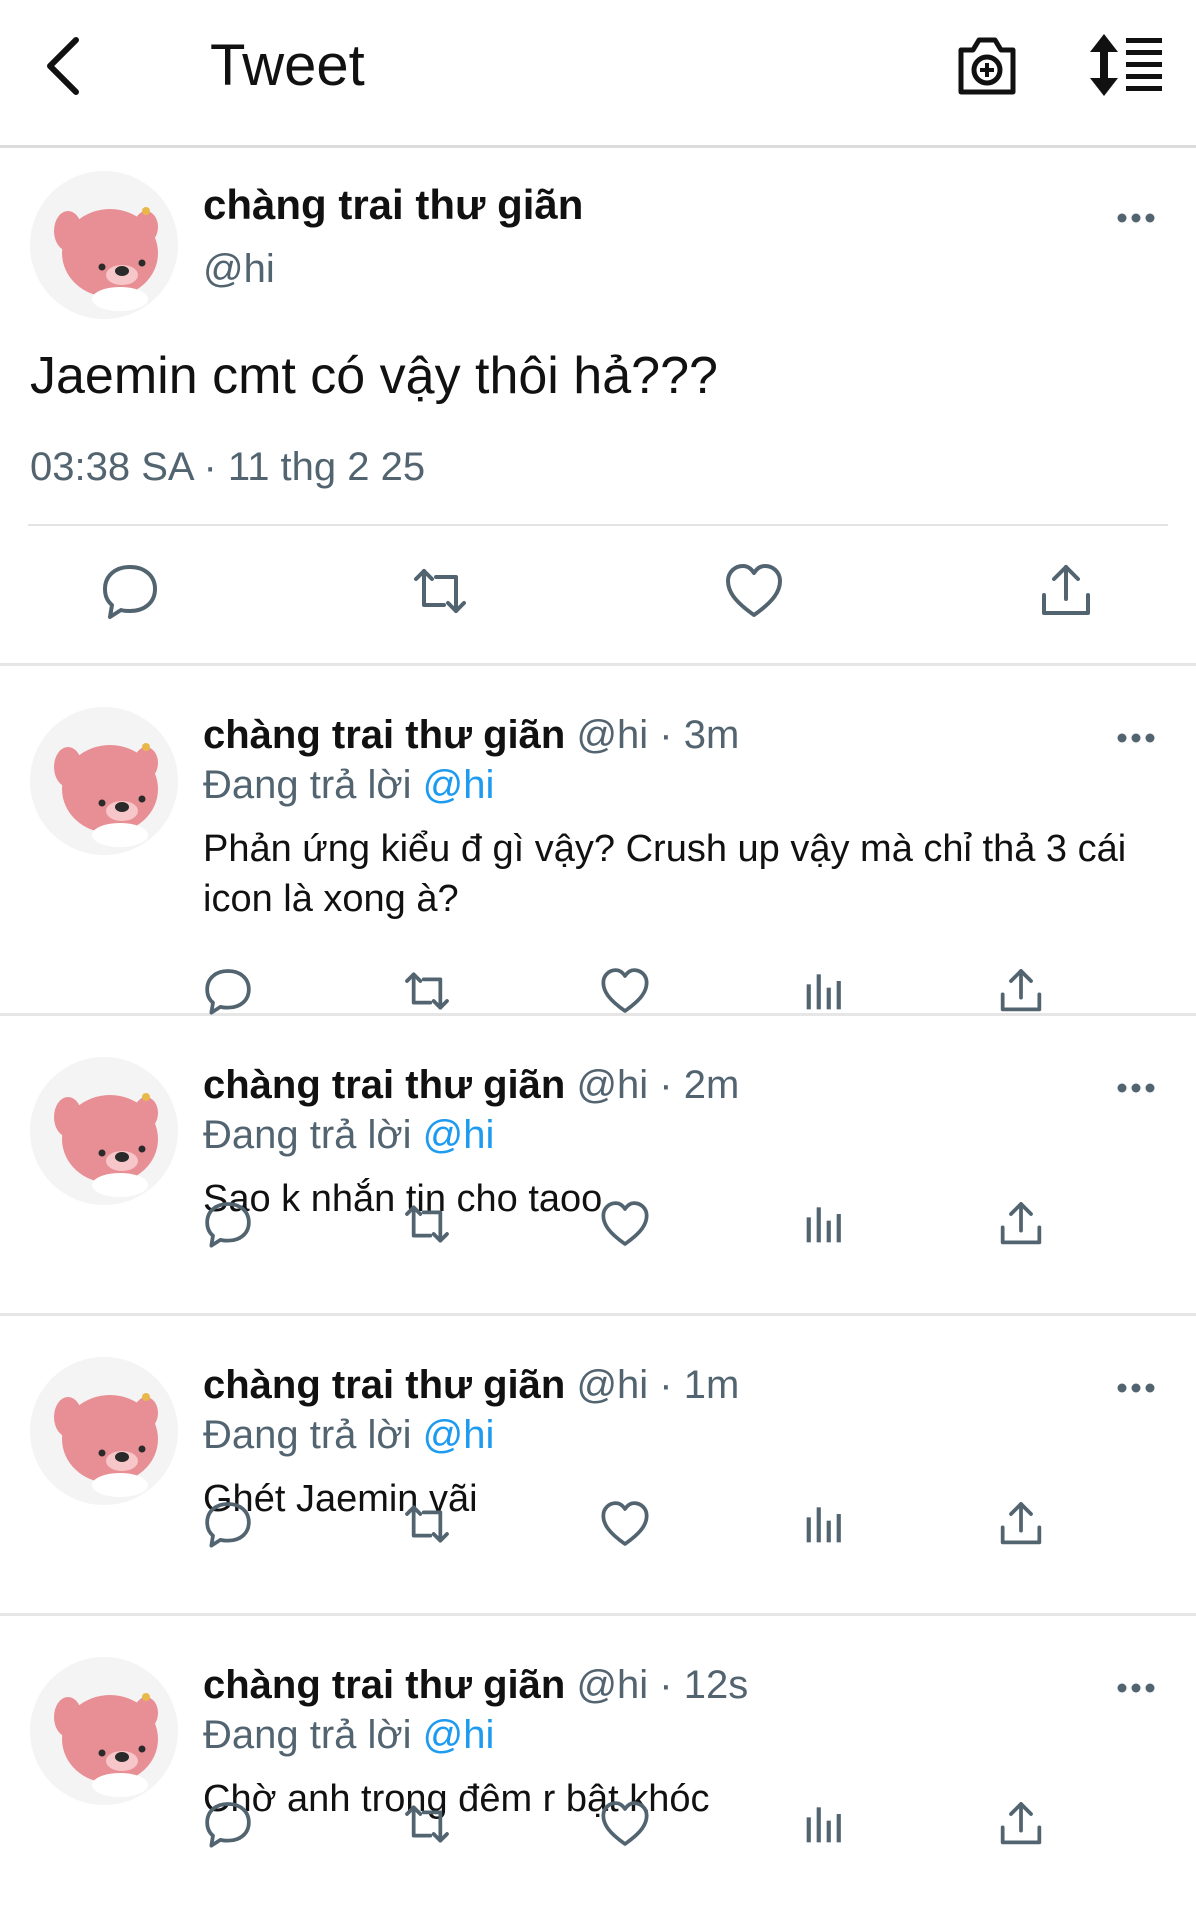 The image size is (1196, 1920). I want to click on author-handle: @hi, so click(239, 269).